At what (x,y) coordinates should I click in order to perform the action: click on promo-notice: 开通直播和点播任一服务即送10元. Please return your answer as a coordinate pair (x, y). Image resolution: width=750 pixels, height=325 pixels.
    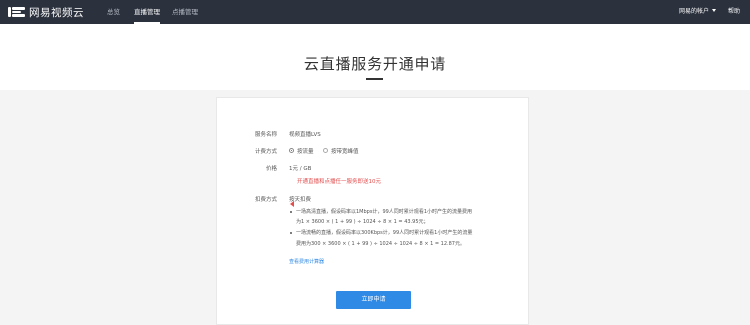
    Looking at the image, I should click on (339, 182).